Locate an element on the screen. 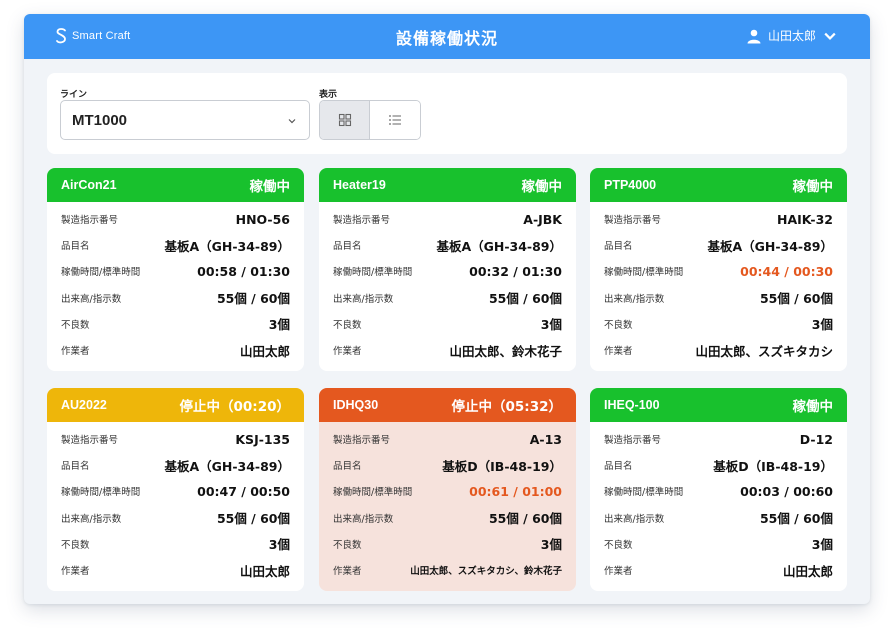  card-header: PTP4000 稼働中 is located at coordinates (718, 185).